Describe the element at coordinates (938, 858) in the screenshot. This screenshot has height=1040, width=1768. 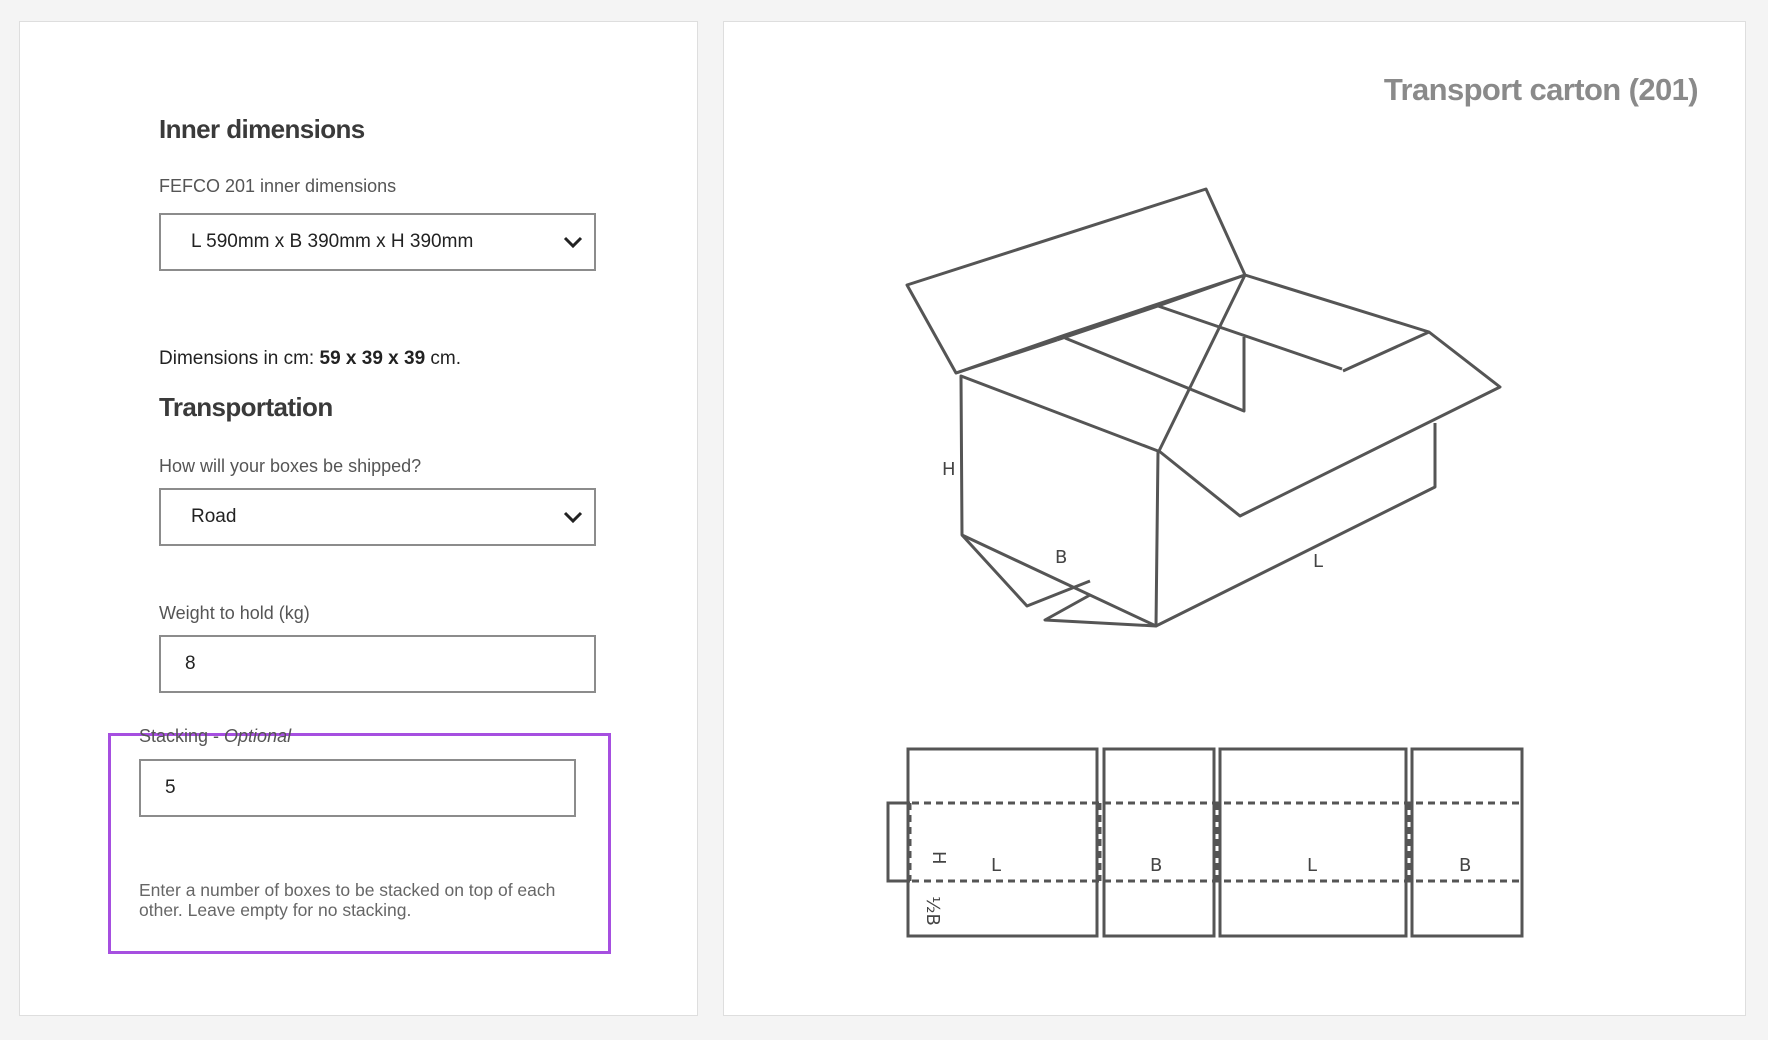
I see `flat-label-h: H` at that location.